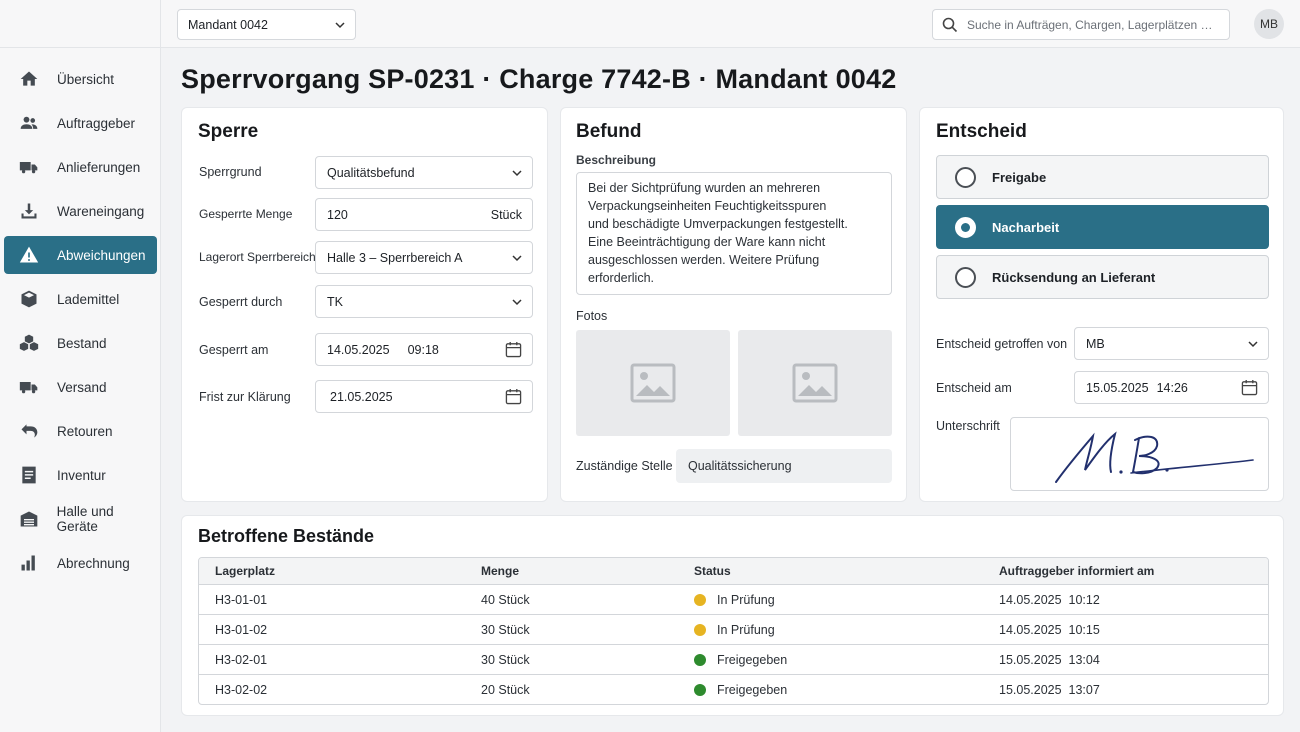 This screenshot has width=1300, height=732. I want to click on gesperrt-am-date: 14.05.2025, so click(358, 349).